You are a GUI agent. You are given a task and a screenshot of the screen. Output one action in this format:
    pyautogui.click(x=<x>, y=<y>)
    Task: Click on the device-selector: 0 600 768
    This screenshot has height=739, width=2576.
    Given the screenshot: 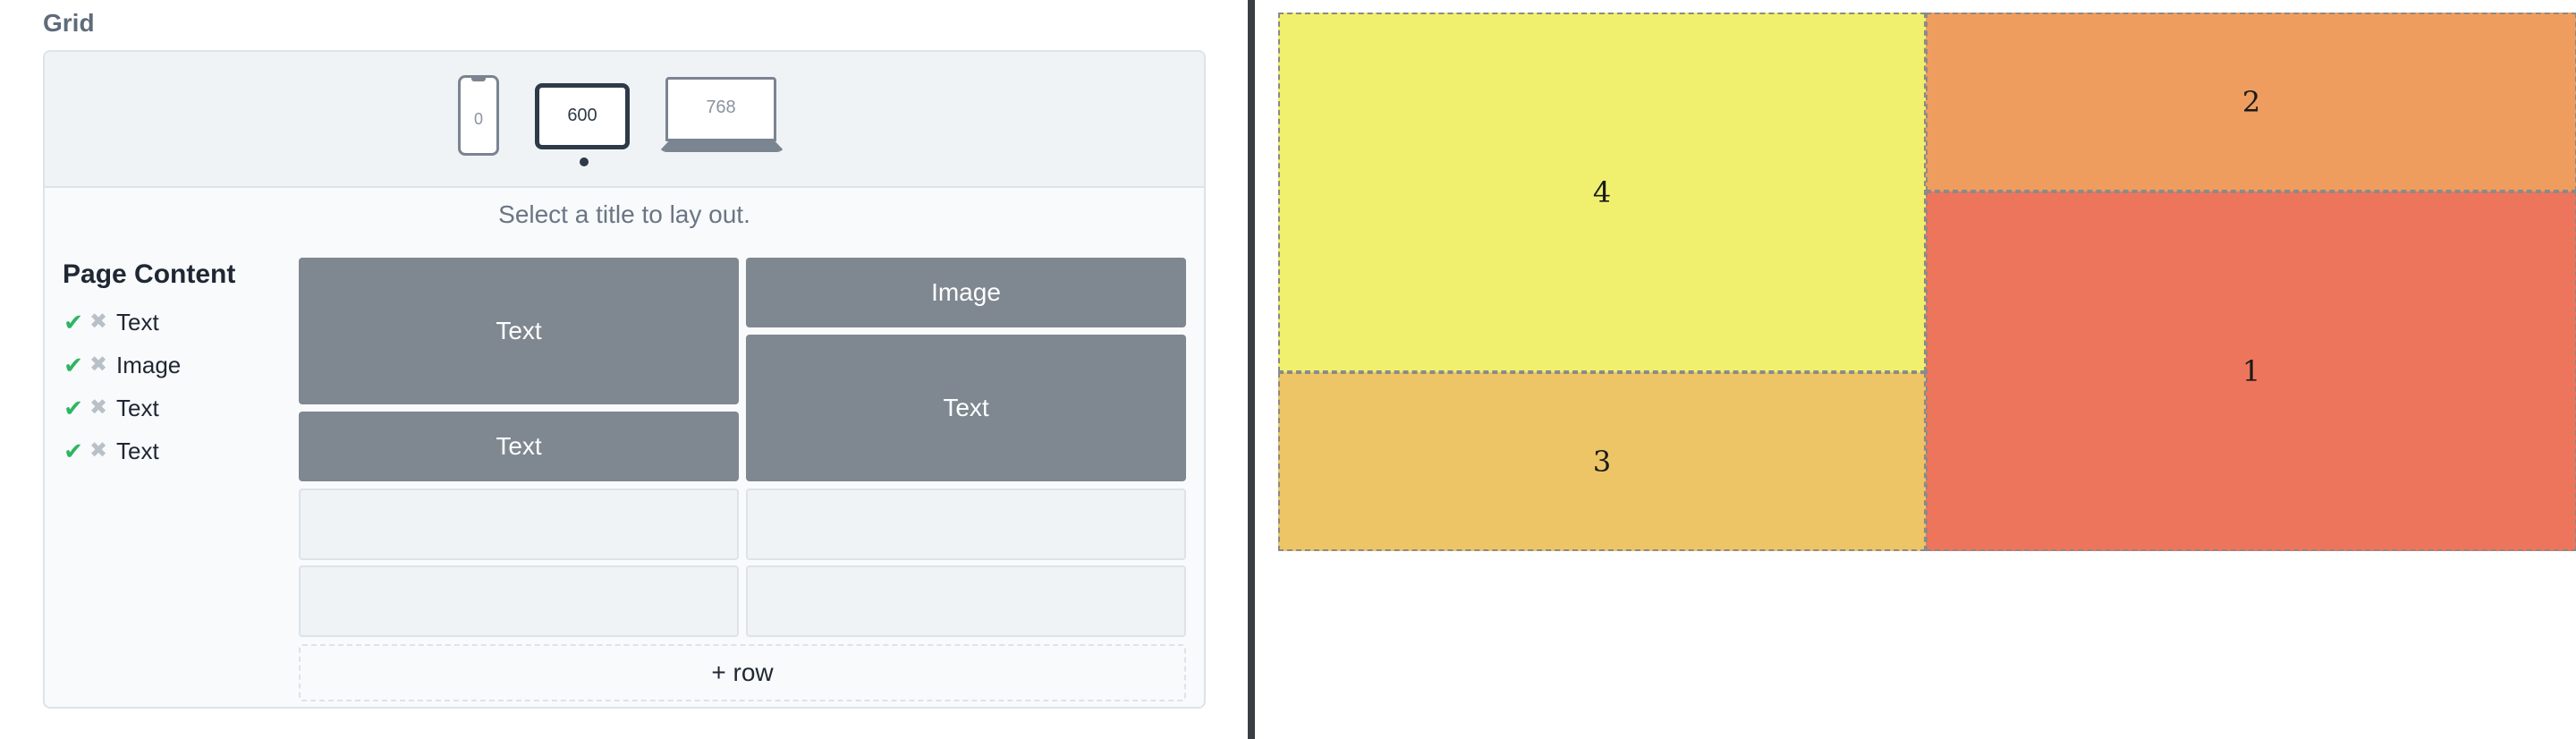 What is the action you would take?
    pyautogui.click(x=624, y=120)
    